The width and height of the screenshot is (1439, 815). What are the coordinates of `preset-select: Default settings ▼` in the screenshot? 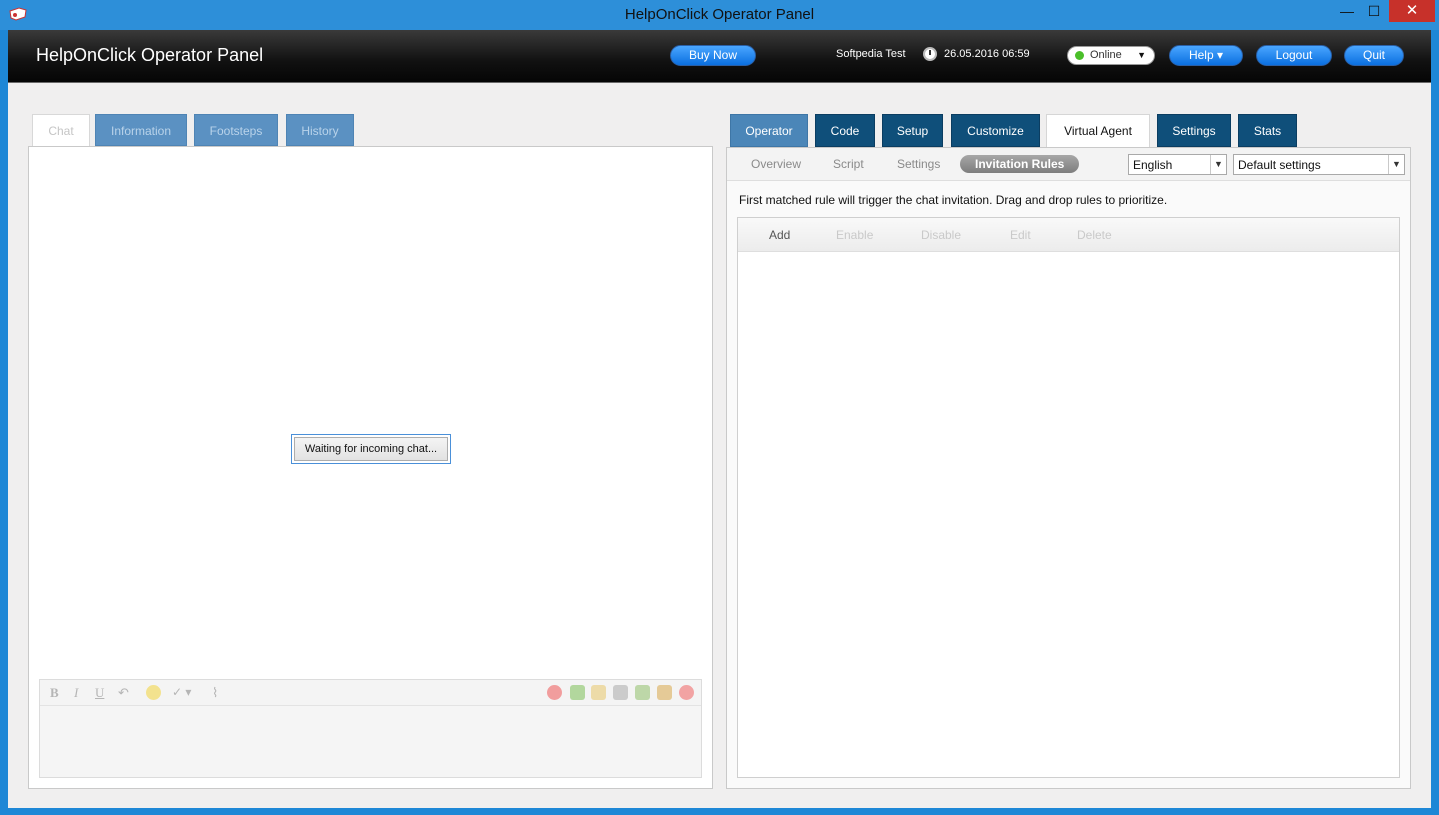 It's located at (1319, 164).